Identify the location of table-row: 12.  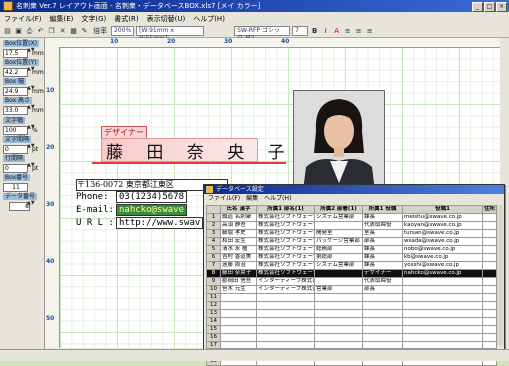
(351, 305).